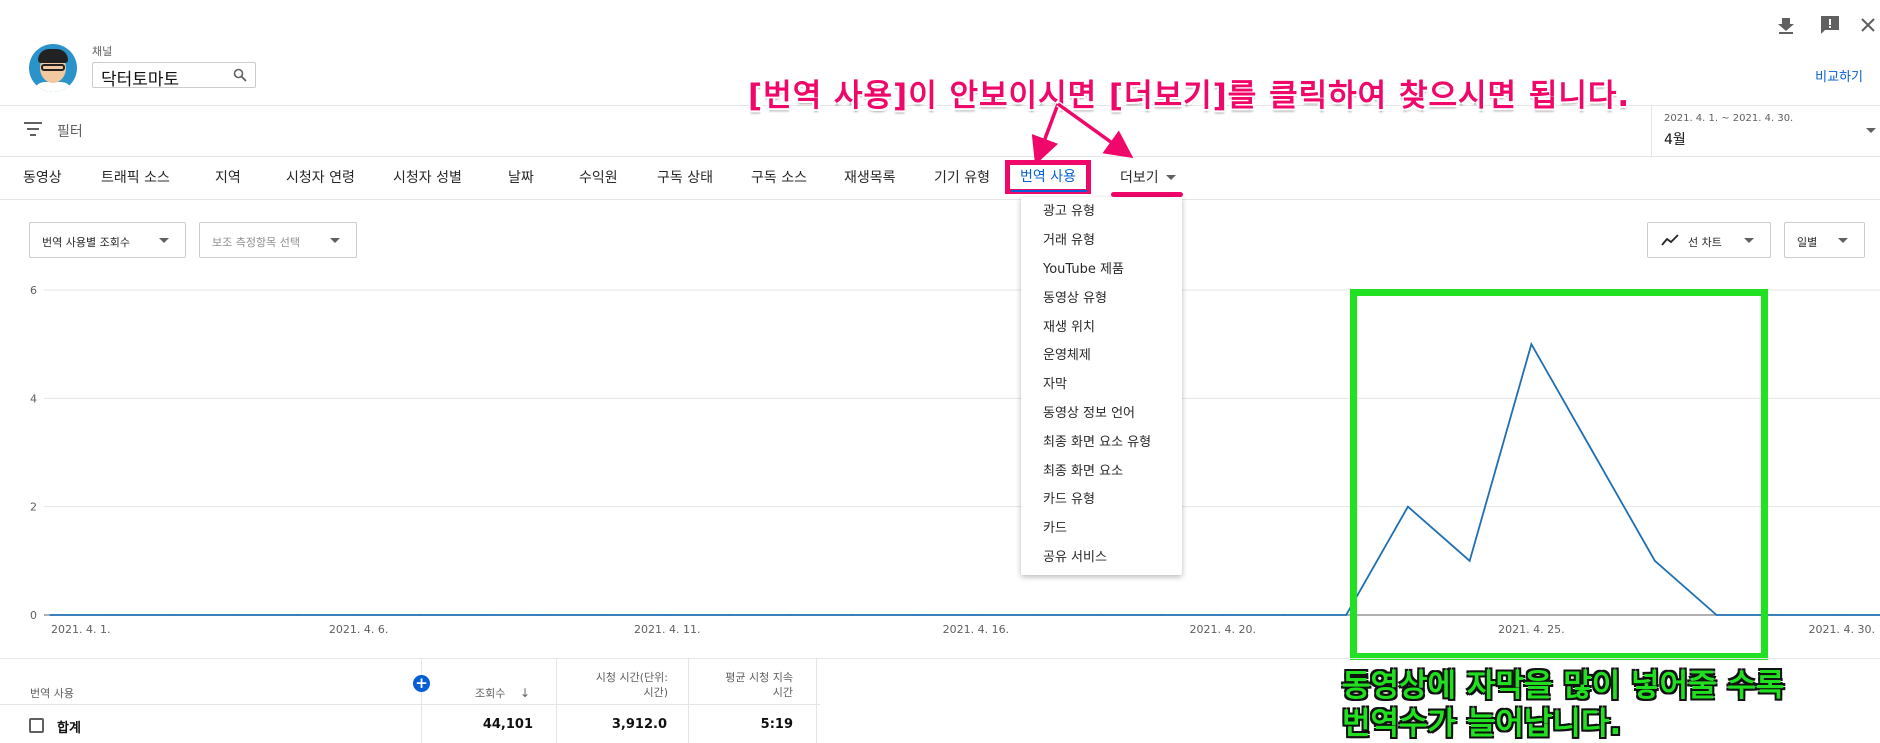 Image resolution: width=1880 pixels, height=743 pixels. I want to click on tab-playlist: 재생목록, so click(870, 177).